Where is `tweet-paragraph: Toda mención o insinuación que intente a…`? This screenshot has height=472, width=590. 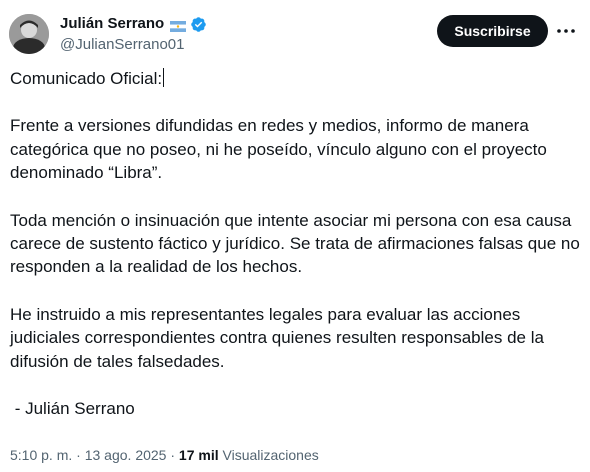 tweet-paragraph: Toda mención o insinuación que intente a… is located at coordinates (295, 243).